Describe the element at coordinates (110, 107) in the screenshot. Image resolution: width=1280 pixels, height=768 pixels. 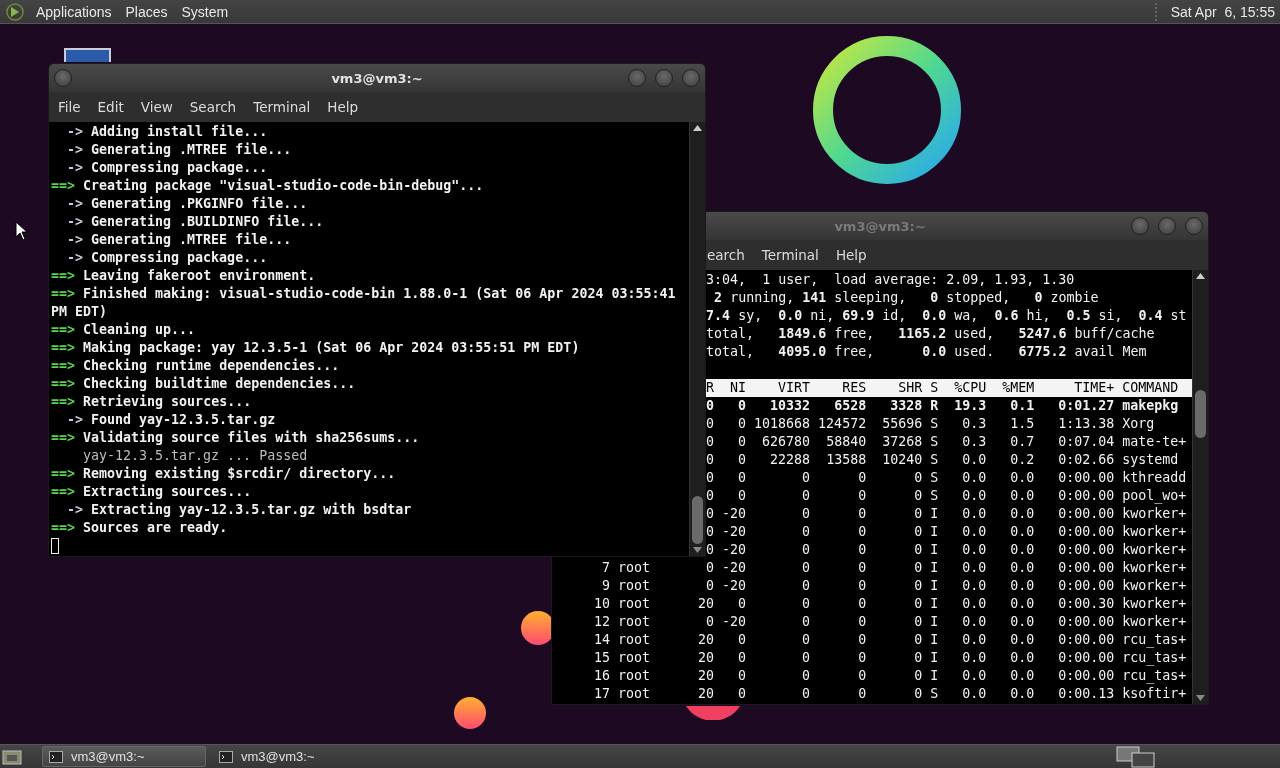
I see `menu-item: Edit` at that location.